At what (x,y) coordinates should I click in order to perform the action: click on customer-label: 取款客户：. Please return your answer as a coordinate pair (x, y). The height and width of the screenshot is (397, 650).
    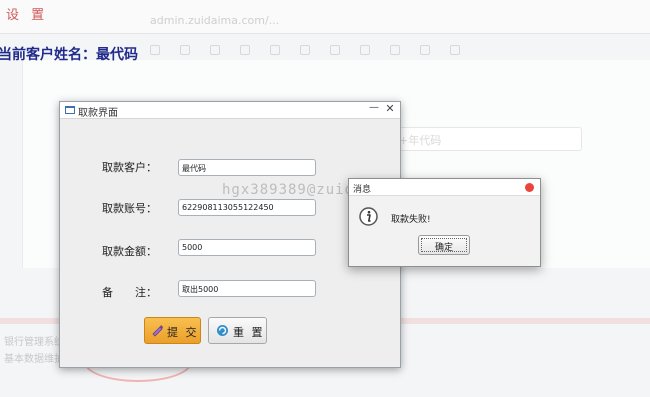
    Looking at the image, I should click on (129, 167).